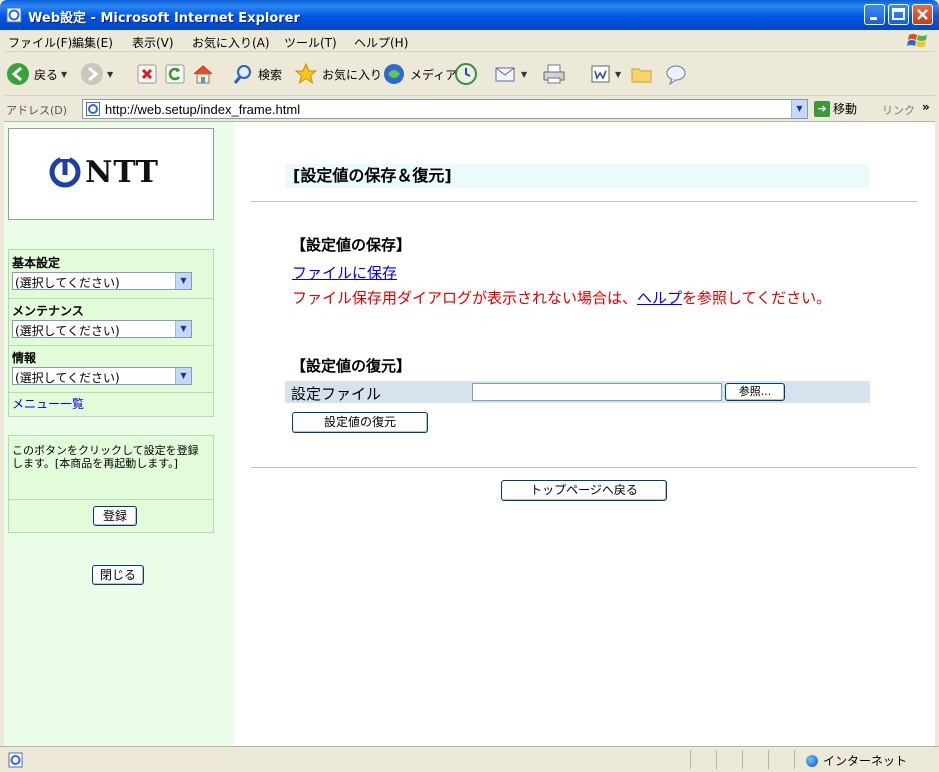 Image resolution: width=939 pixels, height=772 pixels. Describe the element at coordinates (898, 14) in the screenshot. I see `maximize-button` at that location.